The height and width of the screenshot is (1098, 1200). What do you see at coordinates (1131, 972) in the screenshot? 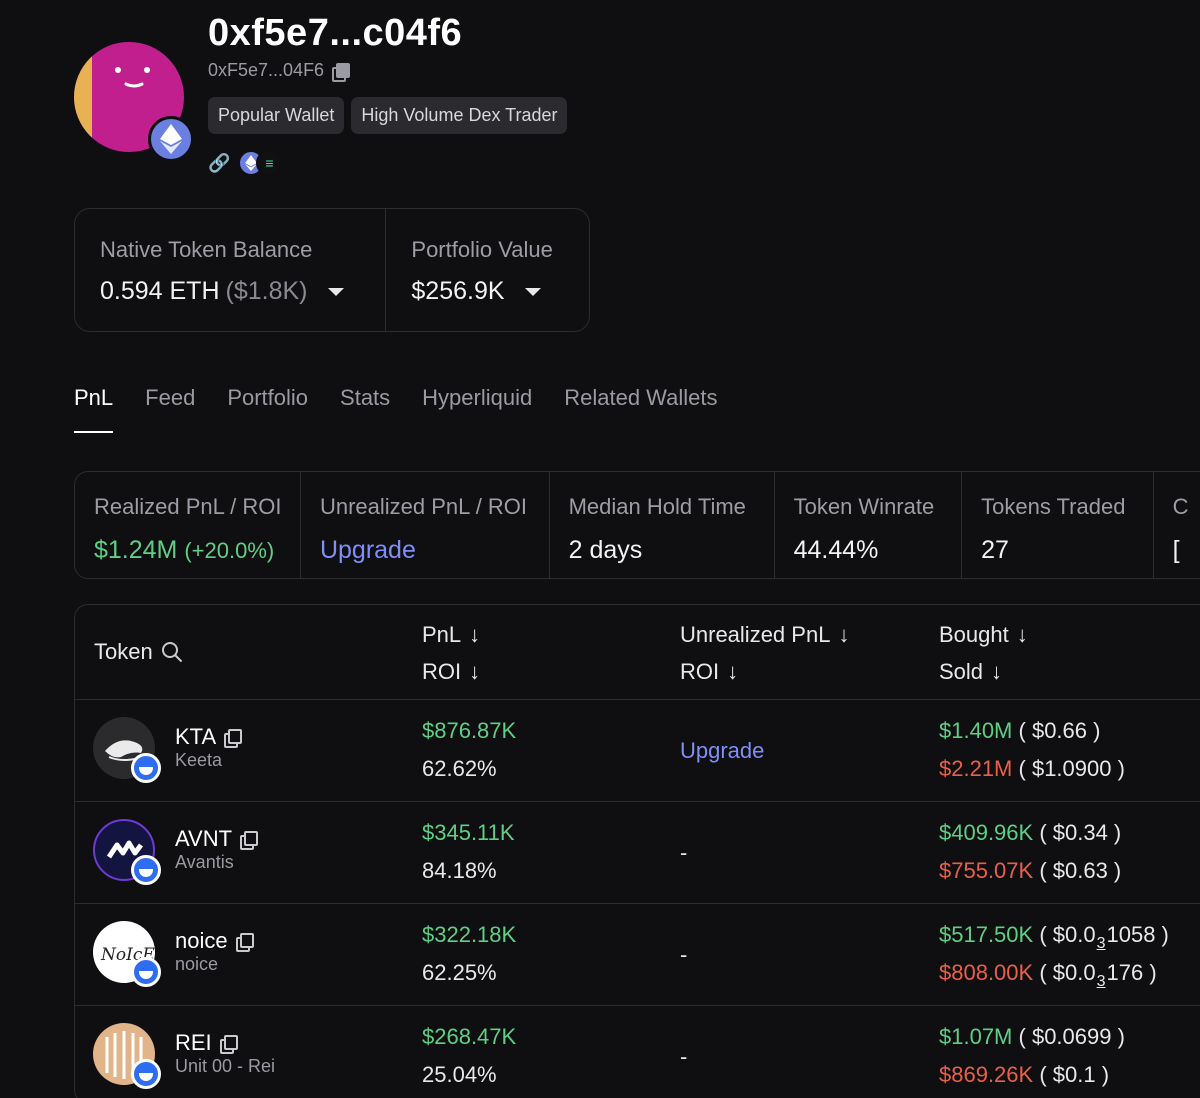
I see `sold-price-digits: 176 )` at bounding box center [1131, 972].